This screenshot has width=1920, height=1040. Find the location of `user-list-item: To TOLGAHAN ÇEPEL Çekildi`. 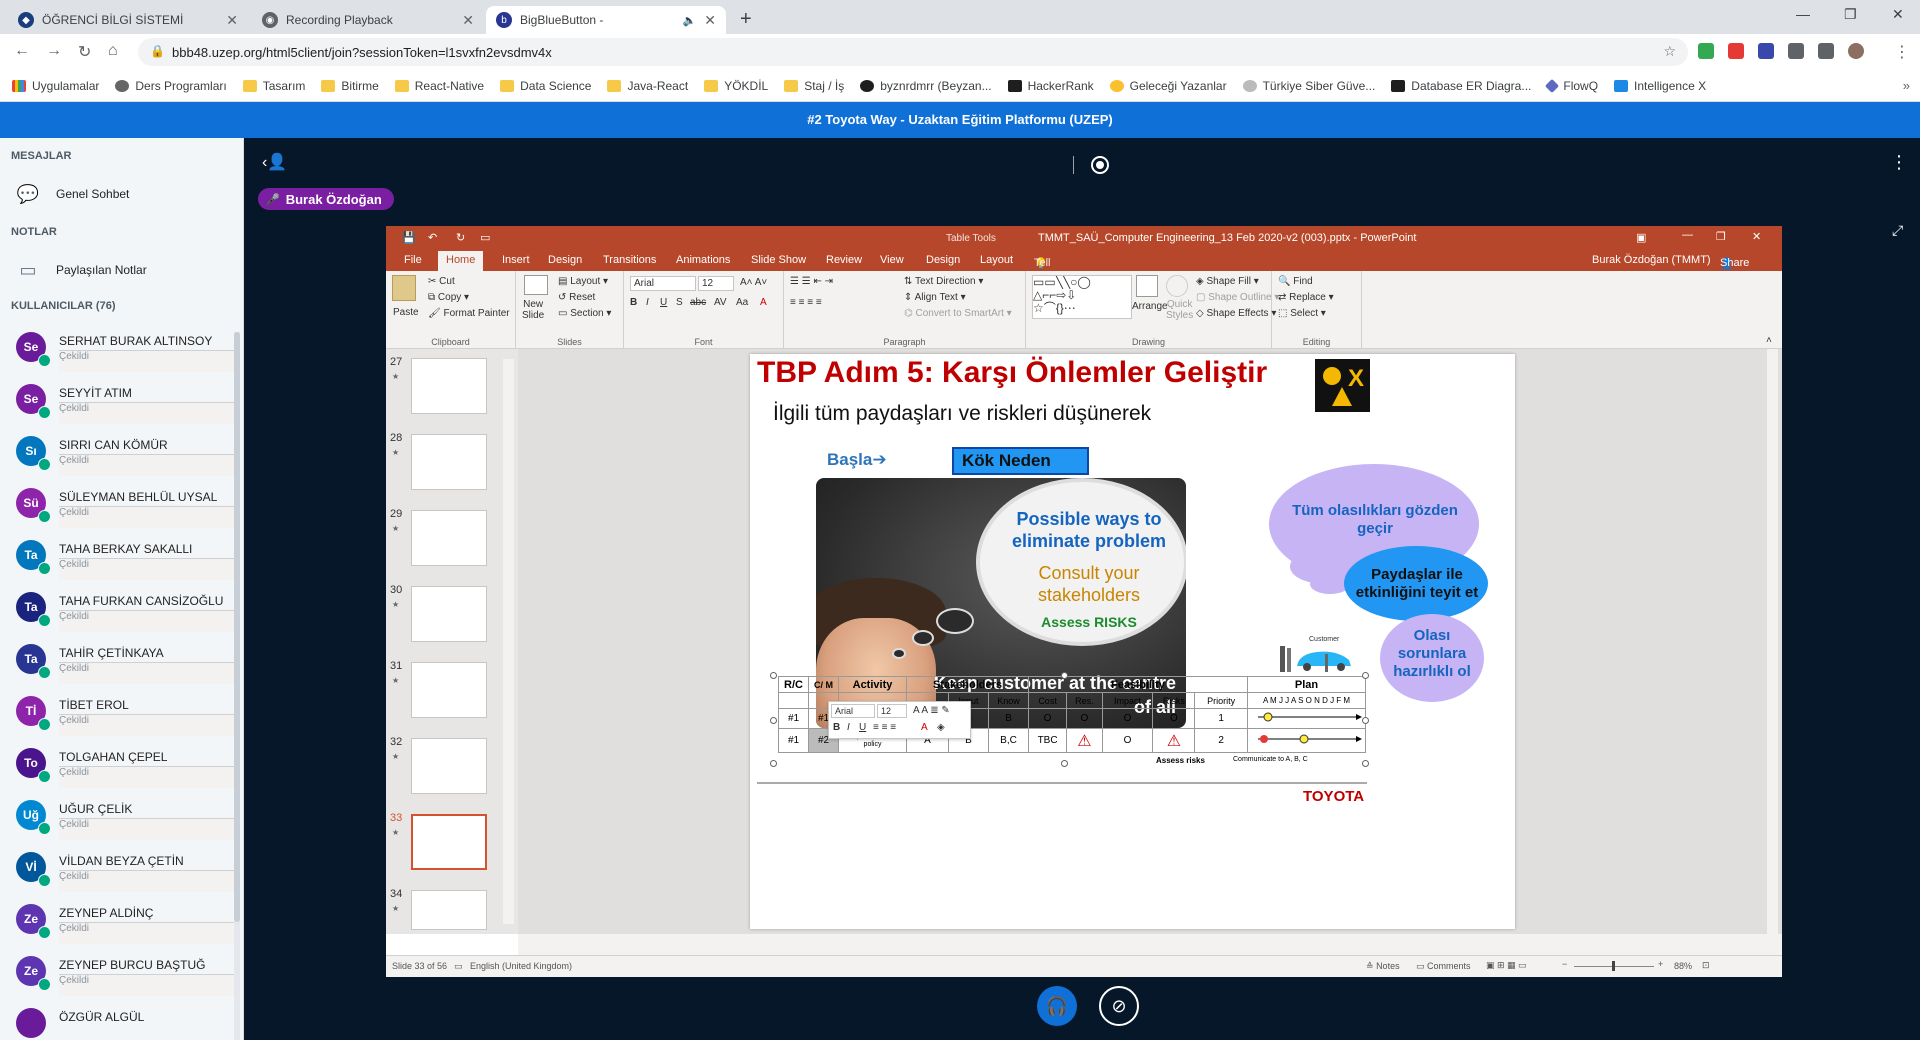

user-list-item: To TOLGAHAN ÇEPEL Çekildi is located at coordinates (118, 766).